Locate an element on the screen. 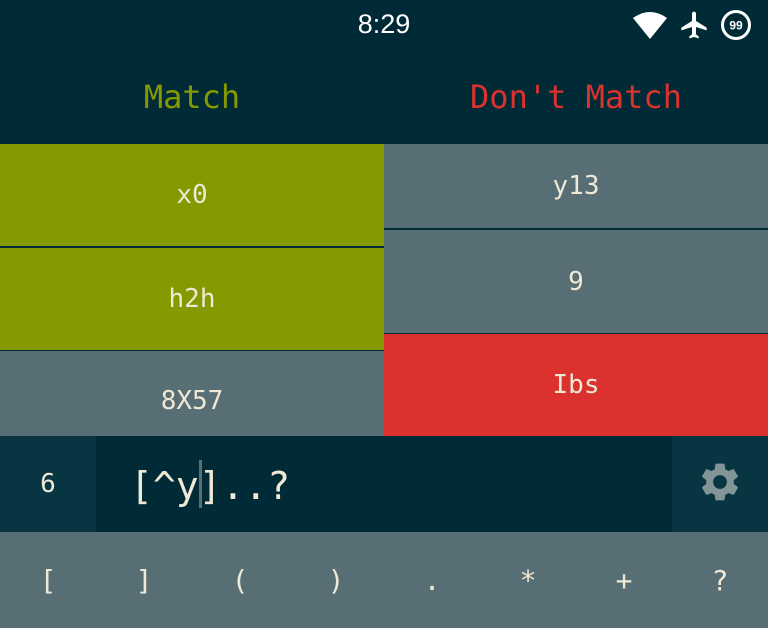  regex-input: [^y]..? is located at coordinates (384, 484).